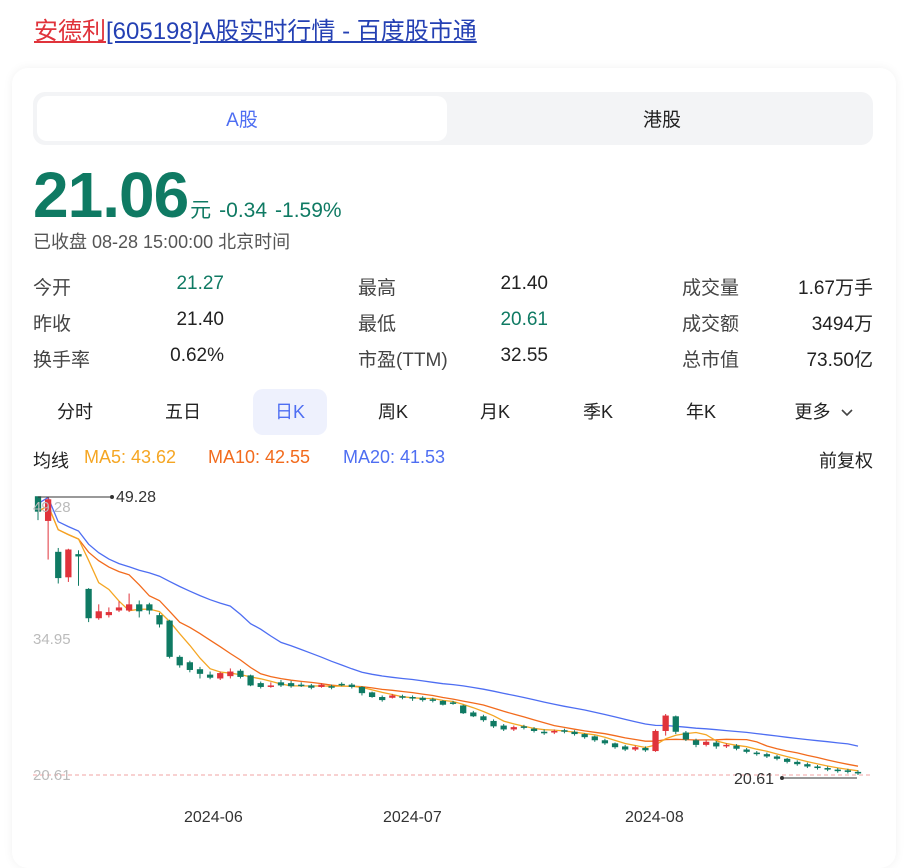  I want to click on stat-value-turnover-rate: 0.62%, so click(197, 355).